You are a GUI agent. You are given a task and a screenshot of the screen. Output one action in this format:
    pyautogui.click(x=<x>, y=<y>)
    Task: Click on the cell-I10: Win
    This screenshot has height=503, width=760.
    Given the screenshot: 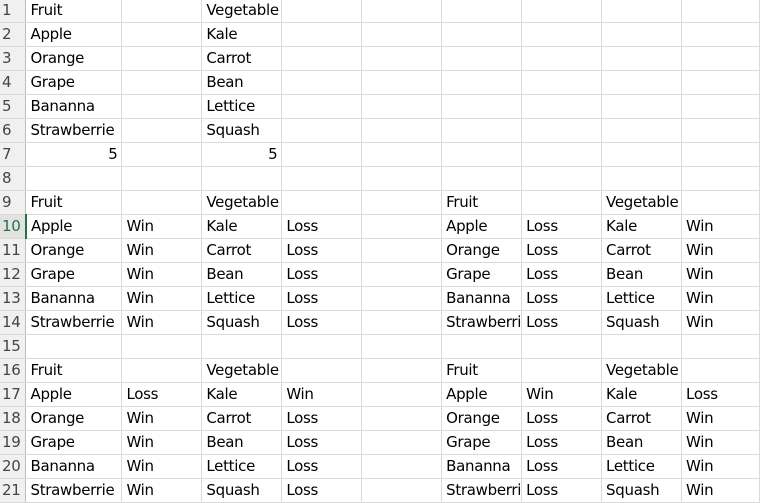 What is the action you would take?
    pyautogui.click(x=720, y=226)
    